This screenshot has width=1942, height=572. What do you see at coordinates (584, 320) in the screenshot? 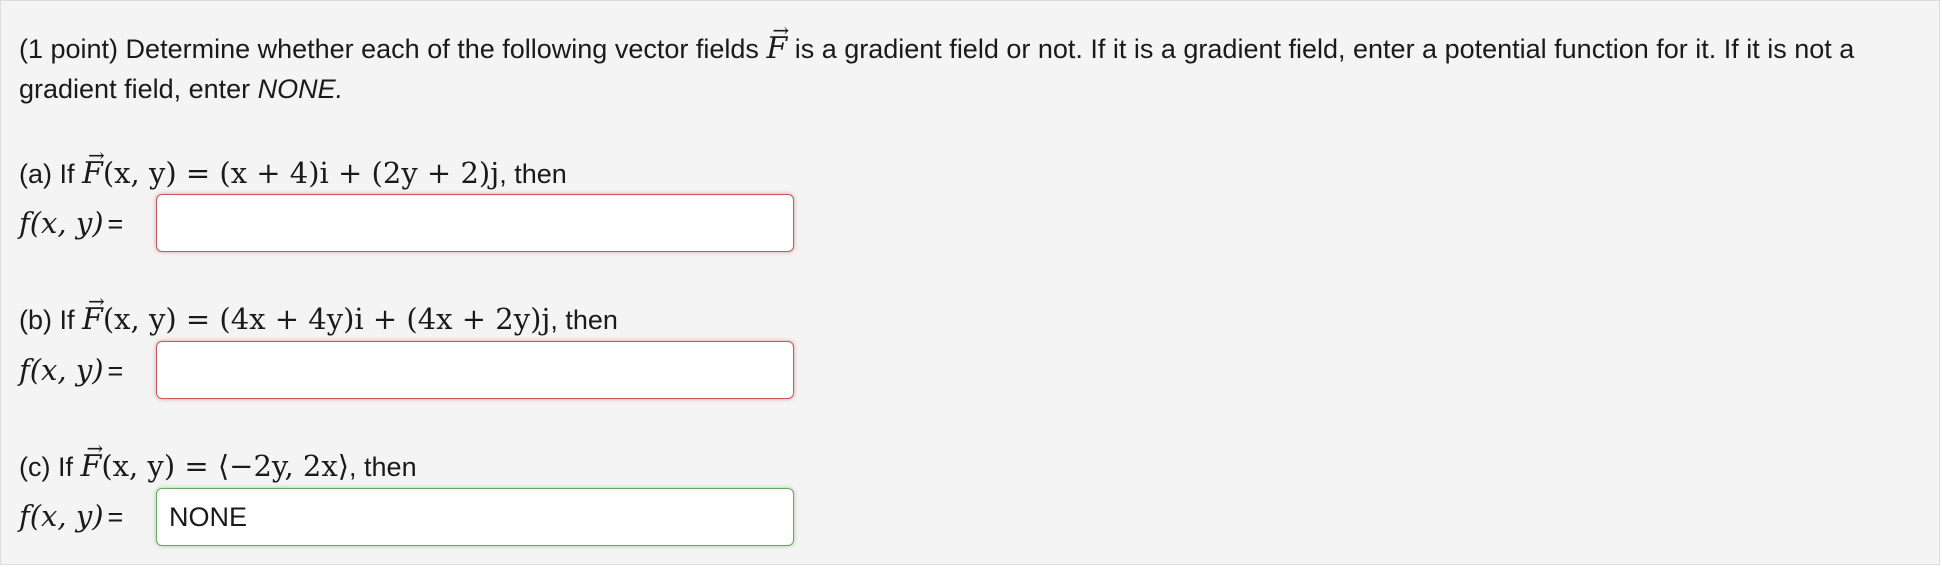
I see `part-b-suffix: , then` at bounding box center [584, 320].